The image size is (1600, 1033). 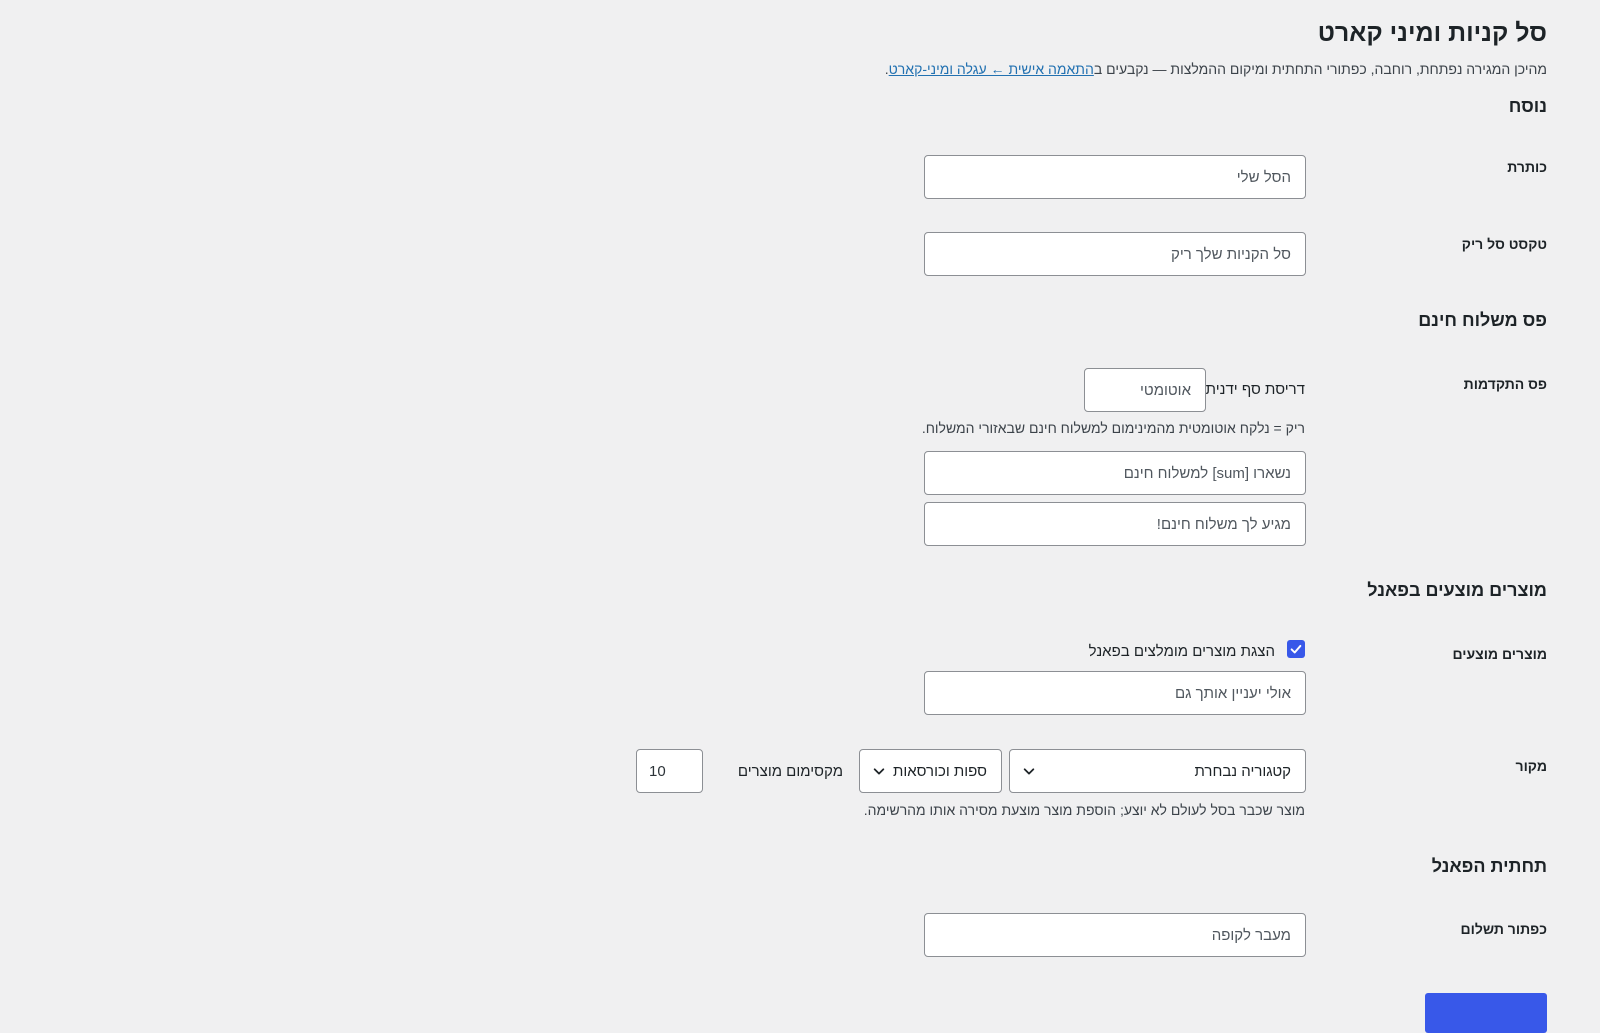 What do you see at coordinates (790, 771) in the screenshot?
I see `max-products-label: מקסימום מוצרים` at bounding box center [790, 771].